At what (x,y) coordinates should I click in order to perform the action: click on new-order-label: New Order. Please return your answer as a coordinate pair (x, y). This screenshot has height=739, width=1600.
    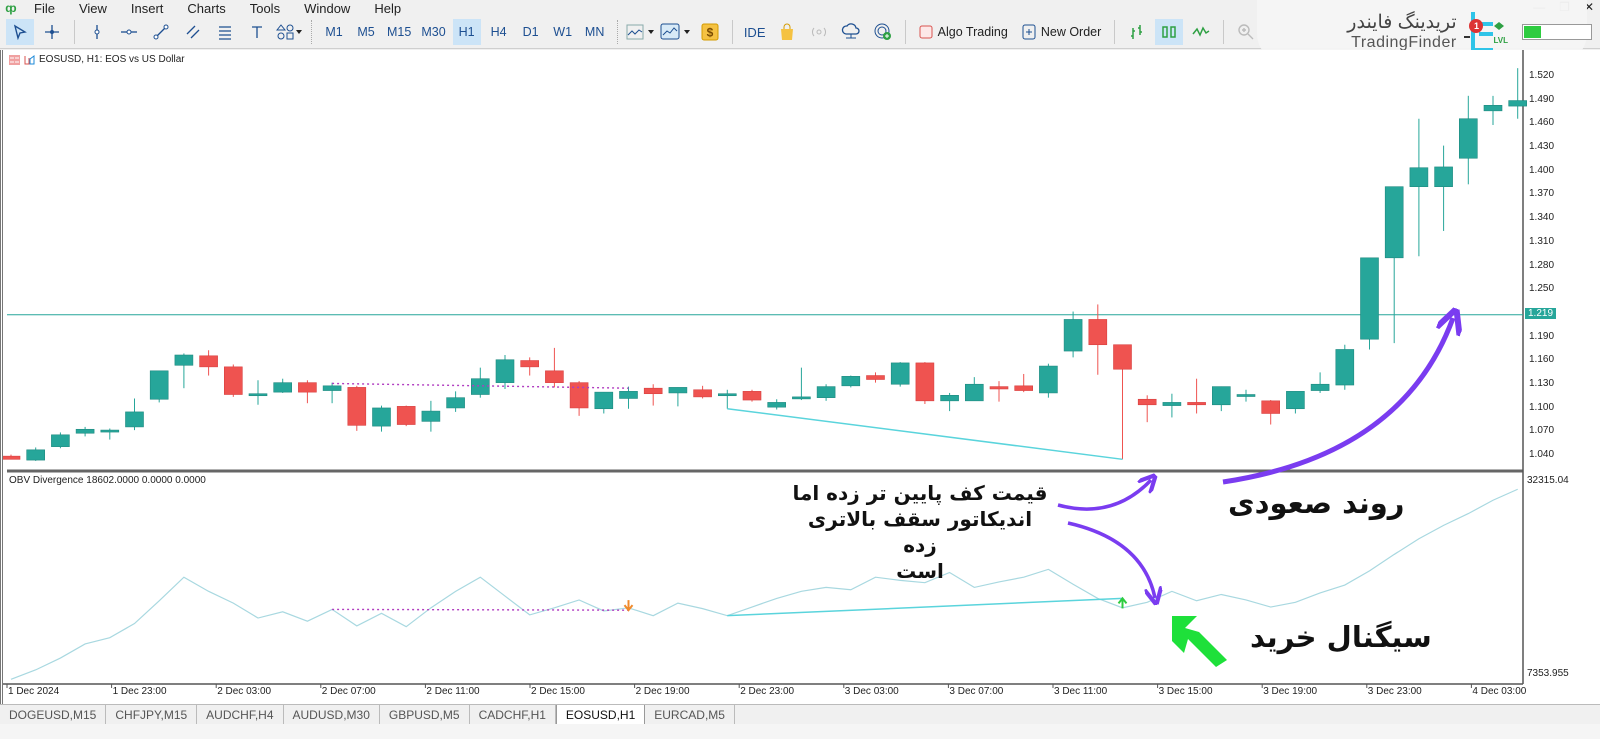
    Looking at the image, I should click on (1071, 32).